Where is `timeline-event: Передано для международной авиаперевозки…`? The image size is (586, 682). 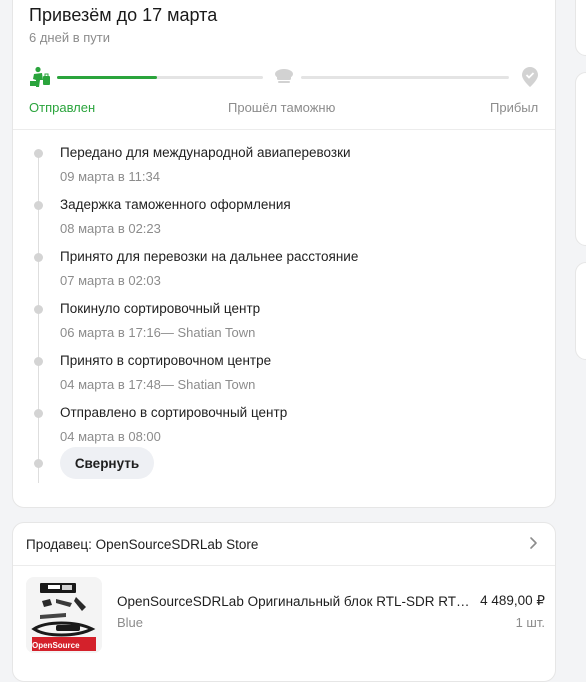
timeline-event: Передано для международной авиаперевозки… is located at coordinates (277, 165).